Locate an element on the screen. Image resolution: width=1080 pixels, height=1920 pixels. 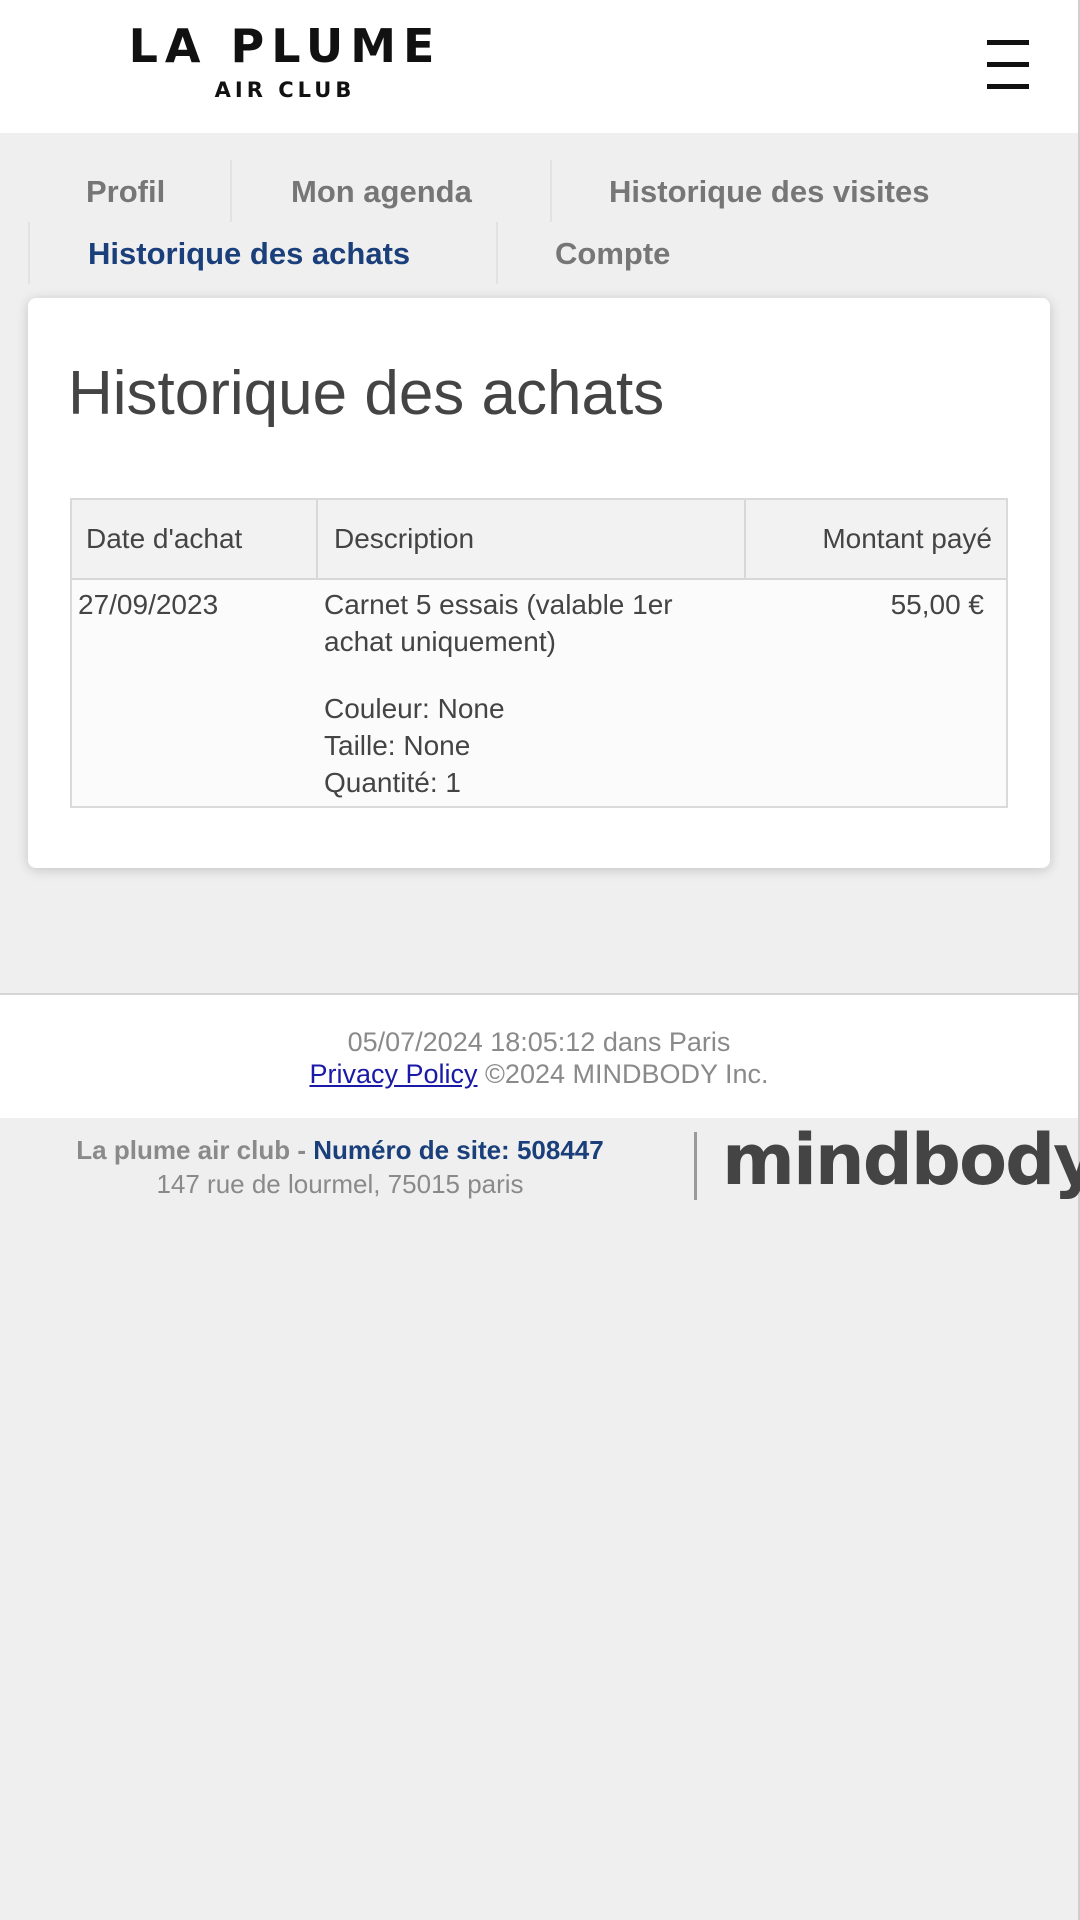
column-header-description: Description is located at coordinates (404, 538).